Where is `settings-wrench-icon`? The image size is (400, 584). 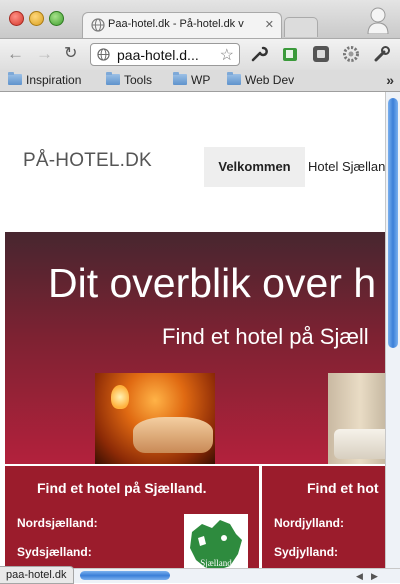
settings-wrench-icon is located at coordinates (382, 54).